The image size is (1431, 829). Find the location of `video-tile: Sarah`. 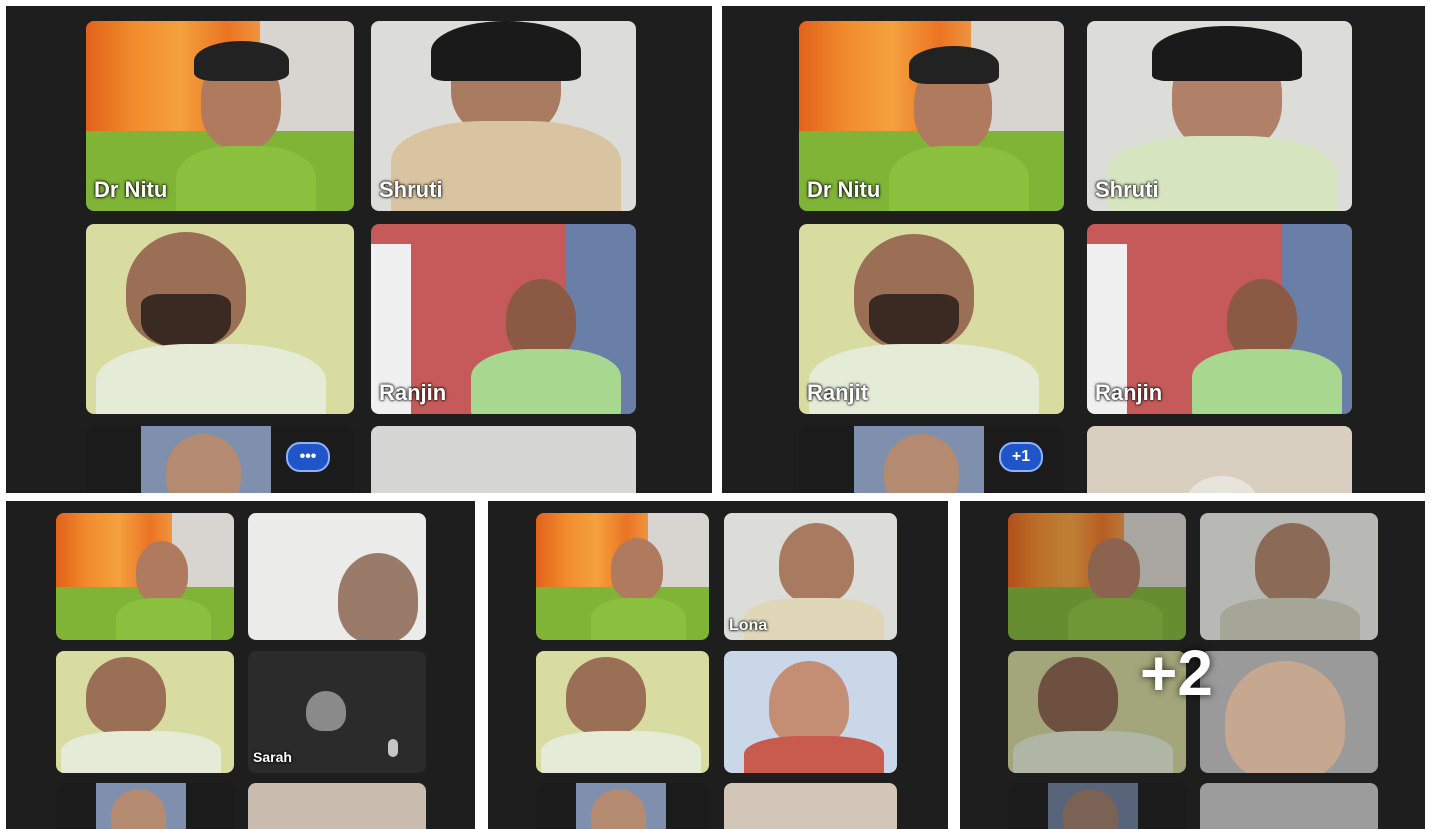

video-tile: Sarah is located at coordinates (337, 712).